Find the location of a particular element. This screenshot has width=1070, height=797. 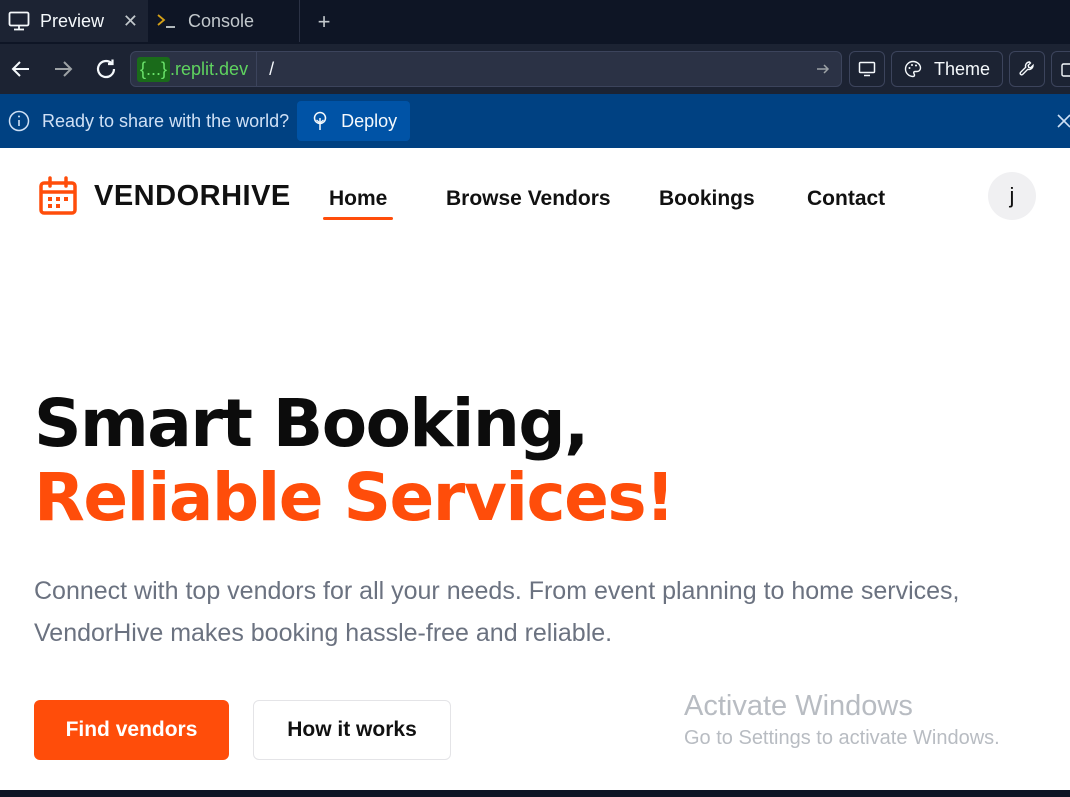

wrench-icon is located at coordinates (1026, 68).